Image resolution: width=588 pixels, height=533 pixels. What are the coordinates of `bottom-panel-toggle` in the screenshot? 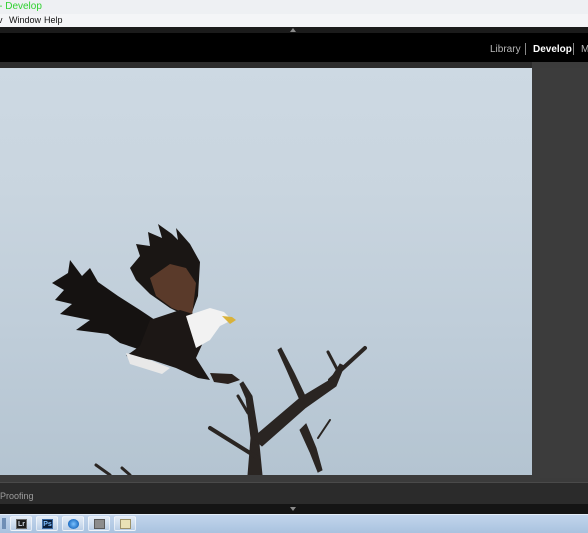 It's located at (294, 509).